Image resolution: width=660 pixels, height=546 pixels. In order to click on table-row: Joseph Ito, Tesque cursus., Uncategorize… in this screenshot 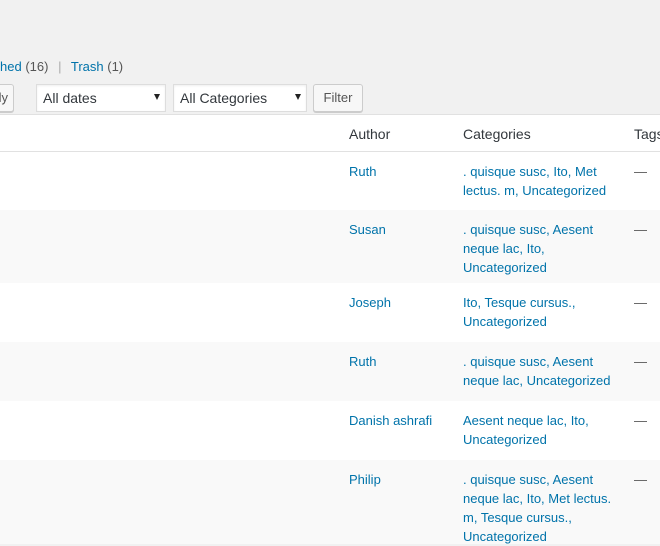, I will do `click(330, 312)`.